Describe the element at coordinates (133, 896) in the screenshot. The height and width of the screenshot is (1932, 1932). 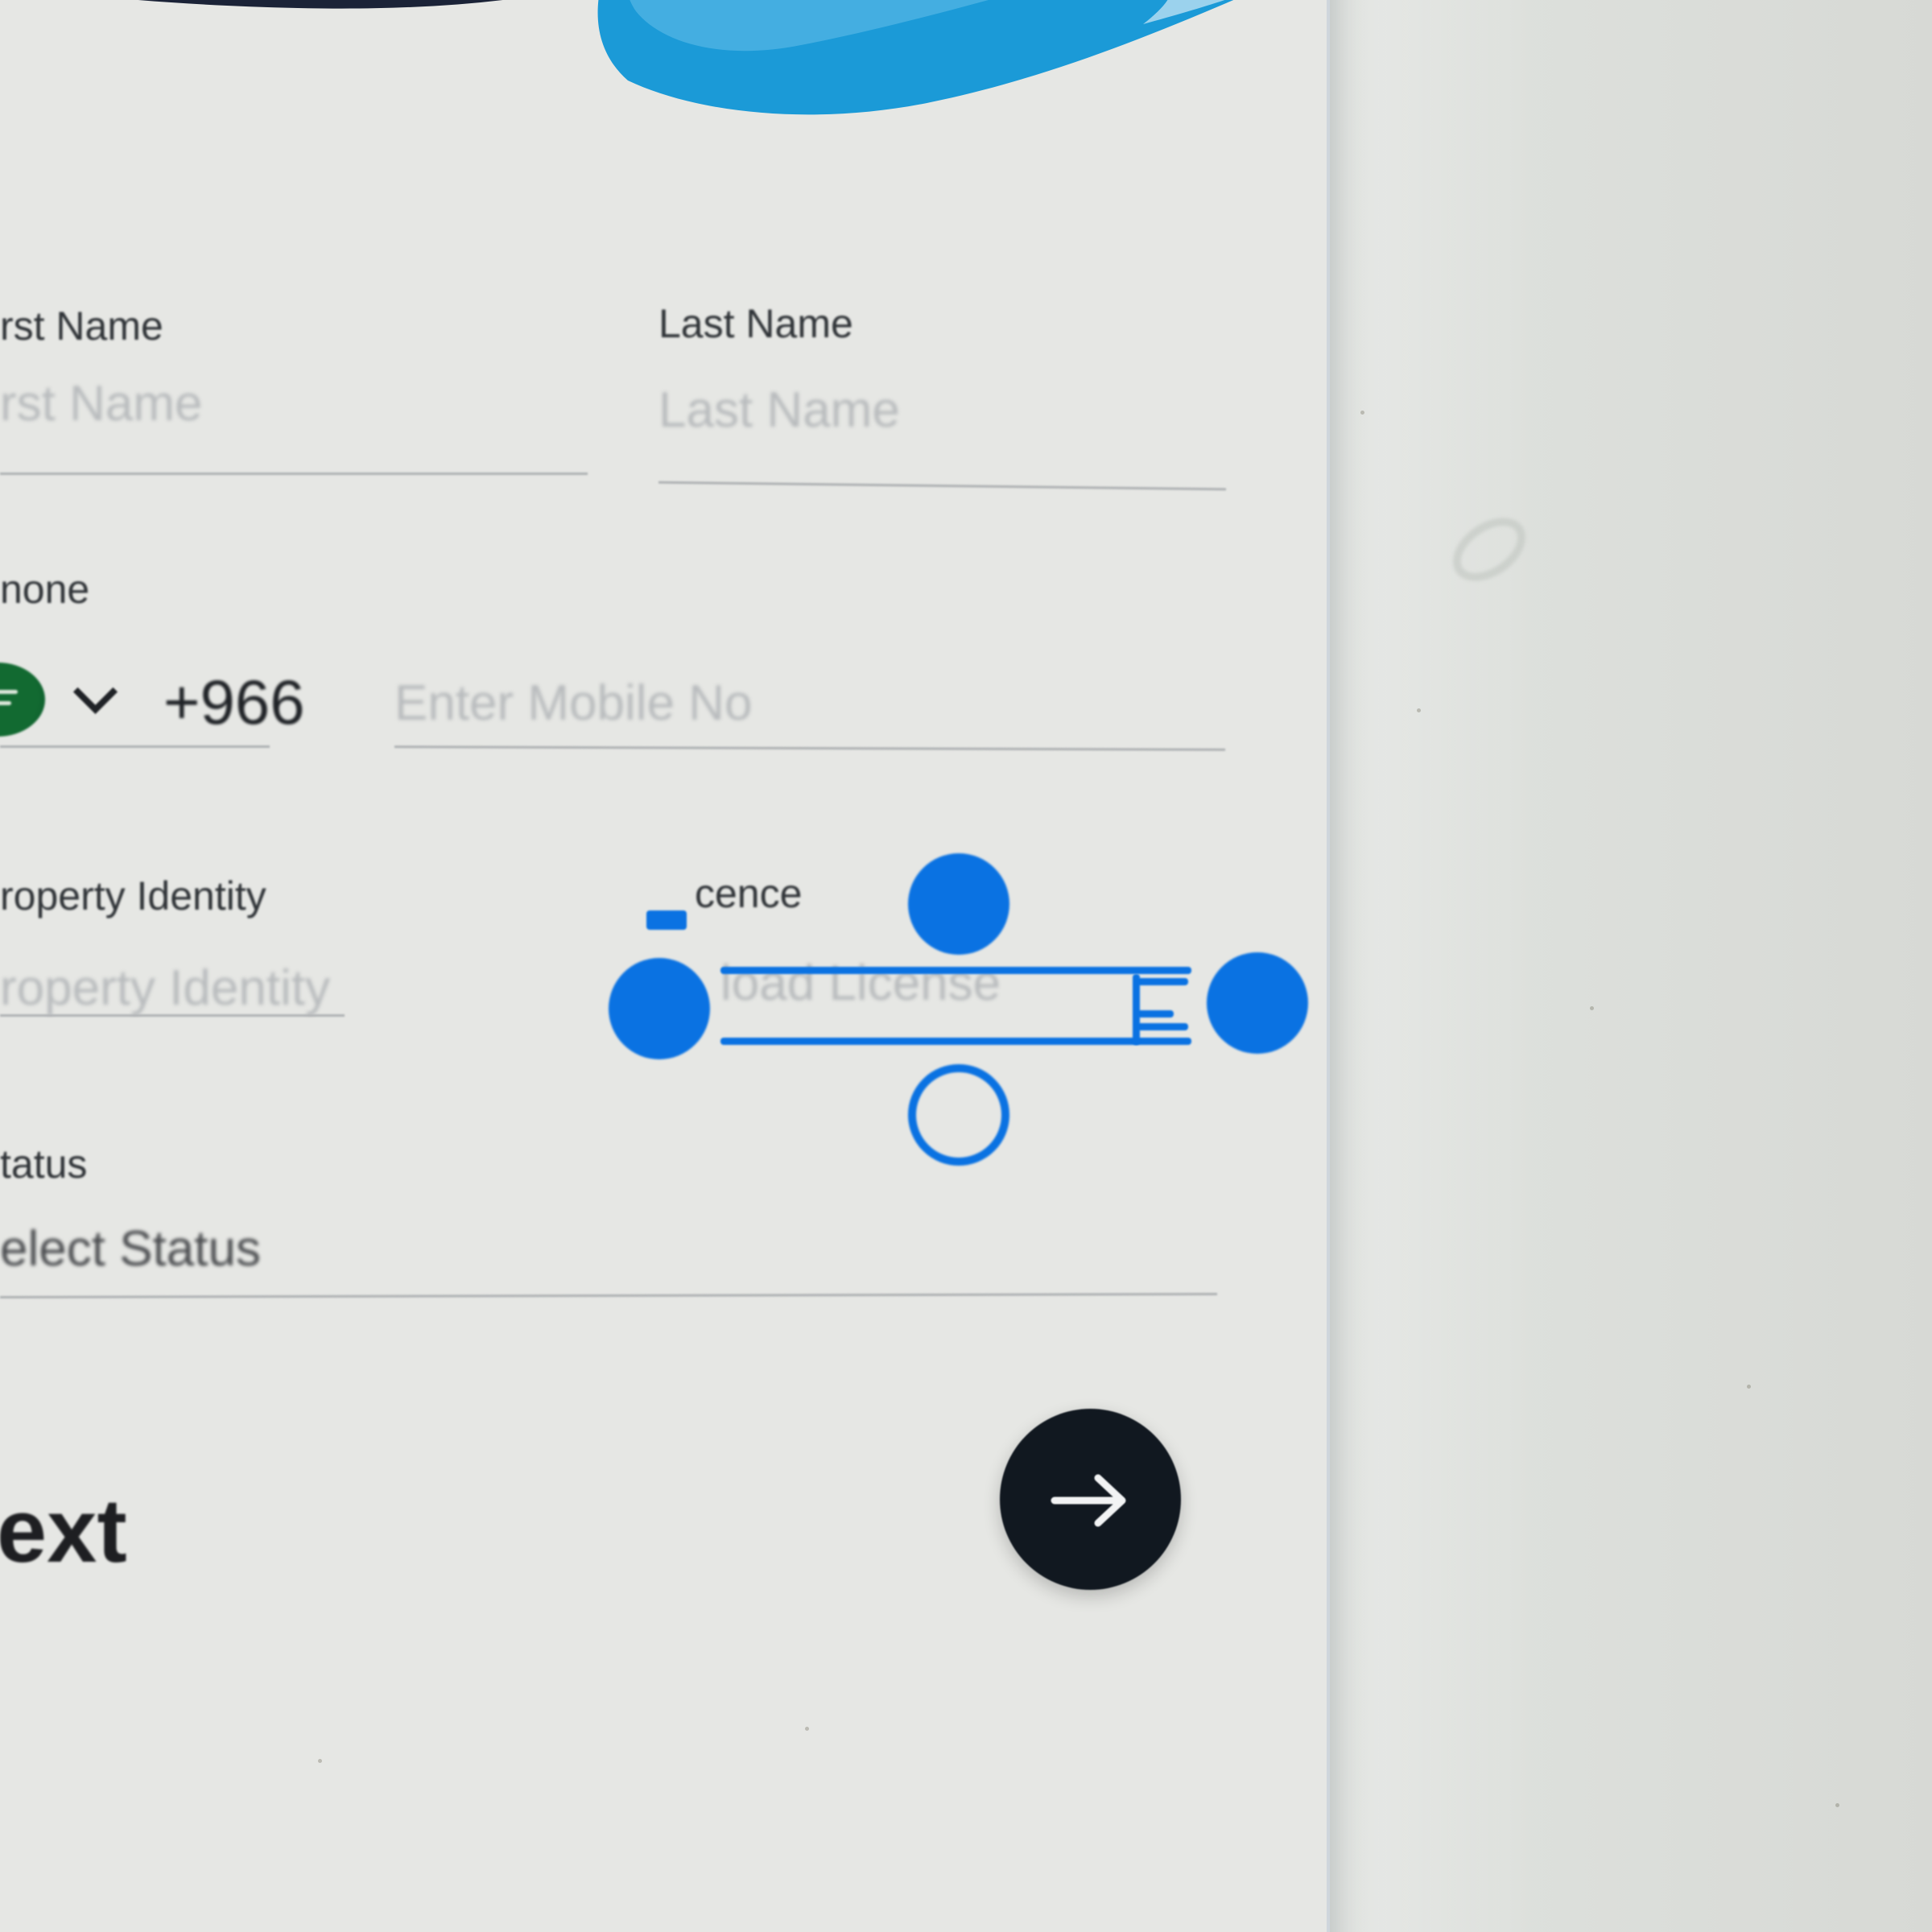
I see `property-identity-label: roperty Identity` at that location.